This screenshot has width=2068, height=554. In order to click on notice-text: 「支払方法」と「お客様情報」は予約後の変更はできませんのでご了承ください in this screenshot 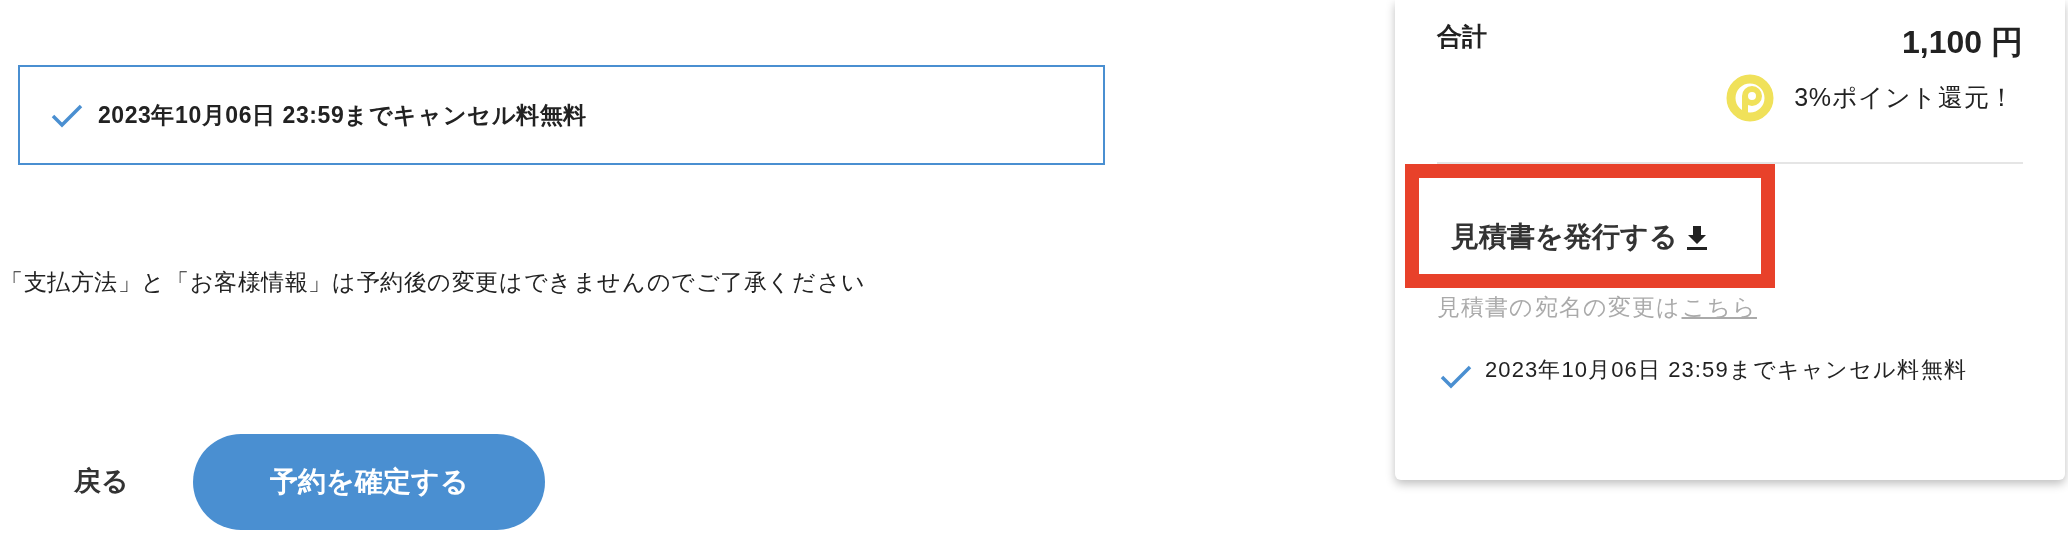, I will do `click(433, 282)`.